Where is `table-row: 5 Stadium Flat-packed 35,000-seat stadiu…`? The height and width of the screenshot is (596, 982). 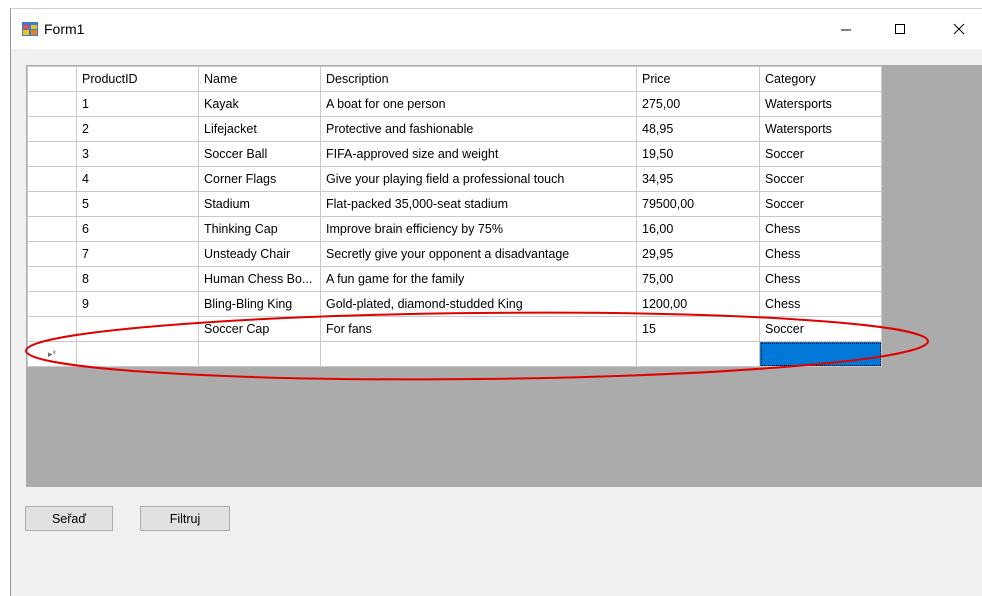
table-row: 5 Stadium Flat-packed 35,000-seat stadiu… is located at coordinates (454, 204).